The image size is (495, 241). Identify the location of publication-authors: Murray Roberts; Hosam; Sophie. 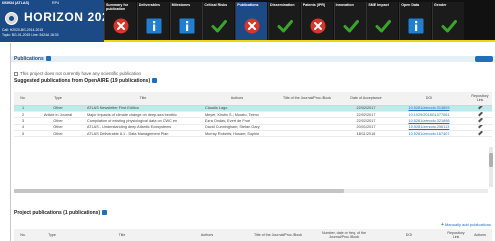
(237, 134).